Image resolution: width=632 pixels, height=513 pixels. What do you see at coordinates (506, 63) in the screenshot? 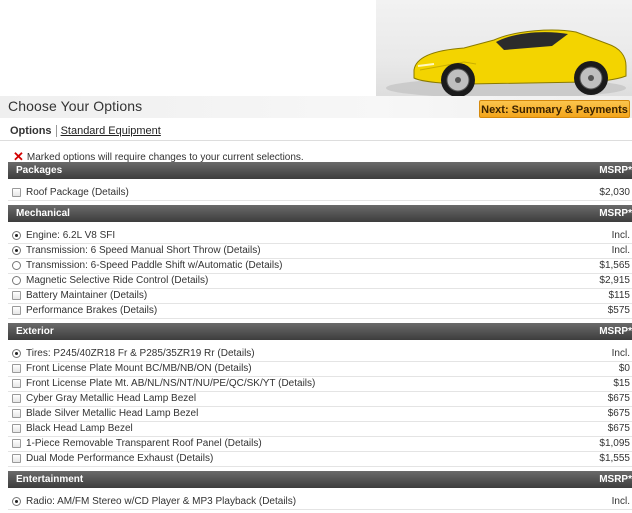
I see `yellow-convertible-car-image` at bounding box center [506, 63].